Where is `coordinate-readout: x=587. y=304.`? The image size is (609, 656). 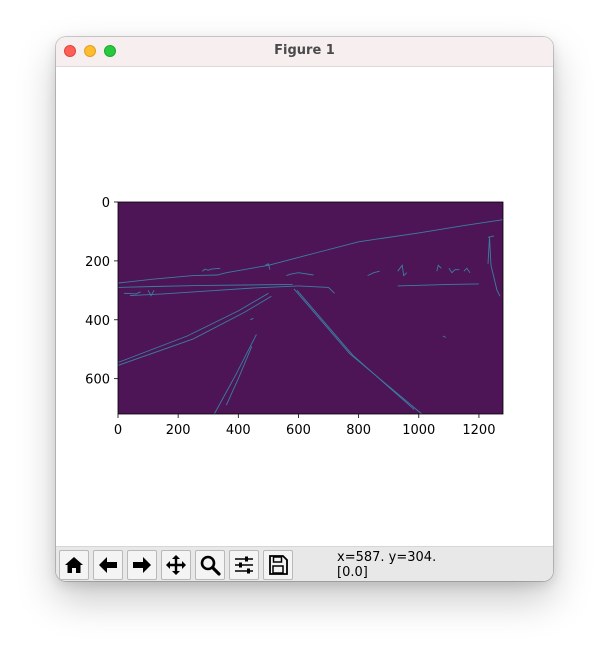 coordinate-readout: x=587. y=304. is located at coordinates (387, 557).